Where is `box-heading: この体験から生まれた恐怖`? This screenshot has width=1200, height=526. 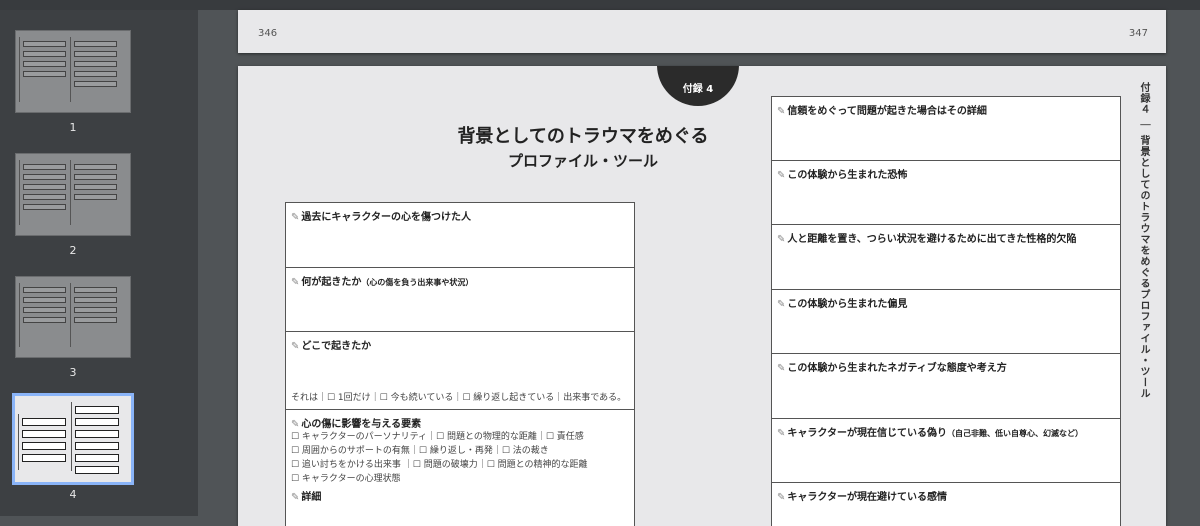 box-heading: この体験から生まれた恐怖 is located at coordinates (847, 175).